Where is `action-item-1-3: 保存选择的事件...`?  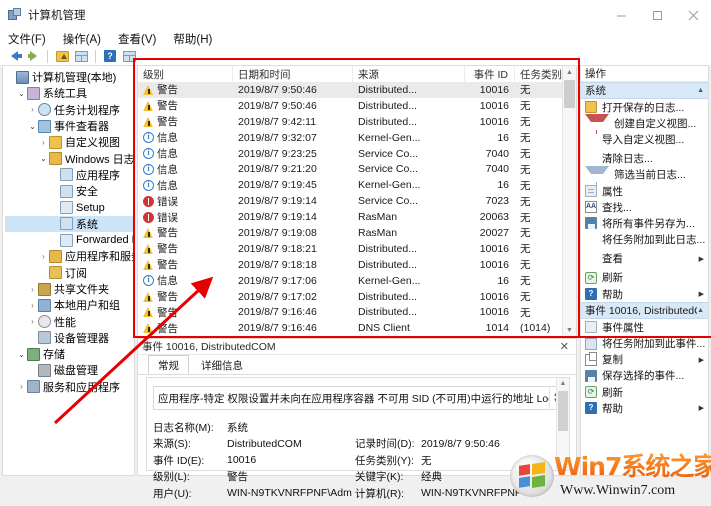
action-item-1-3: 保存选择的事件... is located at coordinates (644, 376).